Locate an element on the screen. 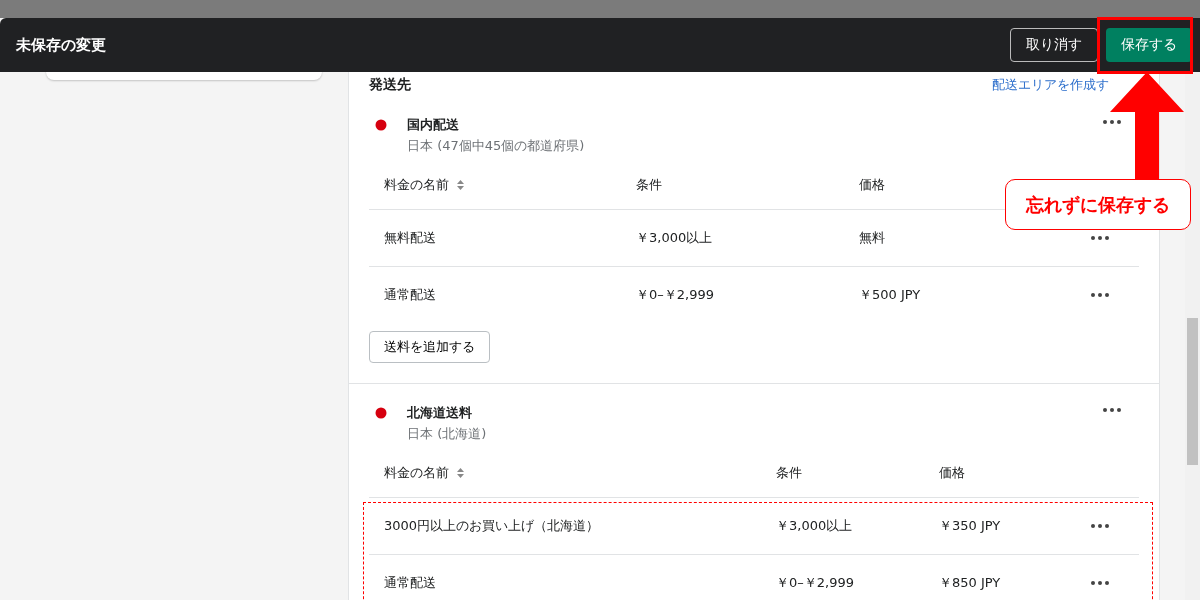  table-cell-text: 無料 is located at coordinates (872, 238).